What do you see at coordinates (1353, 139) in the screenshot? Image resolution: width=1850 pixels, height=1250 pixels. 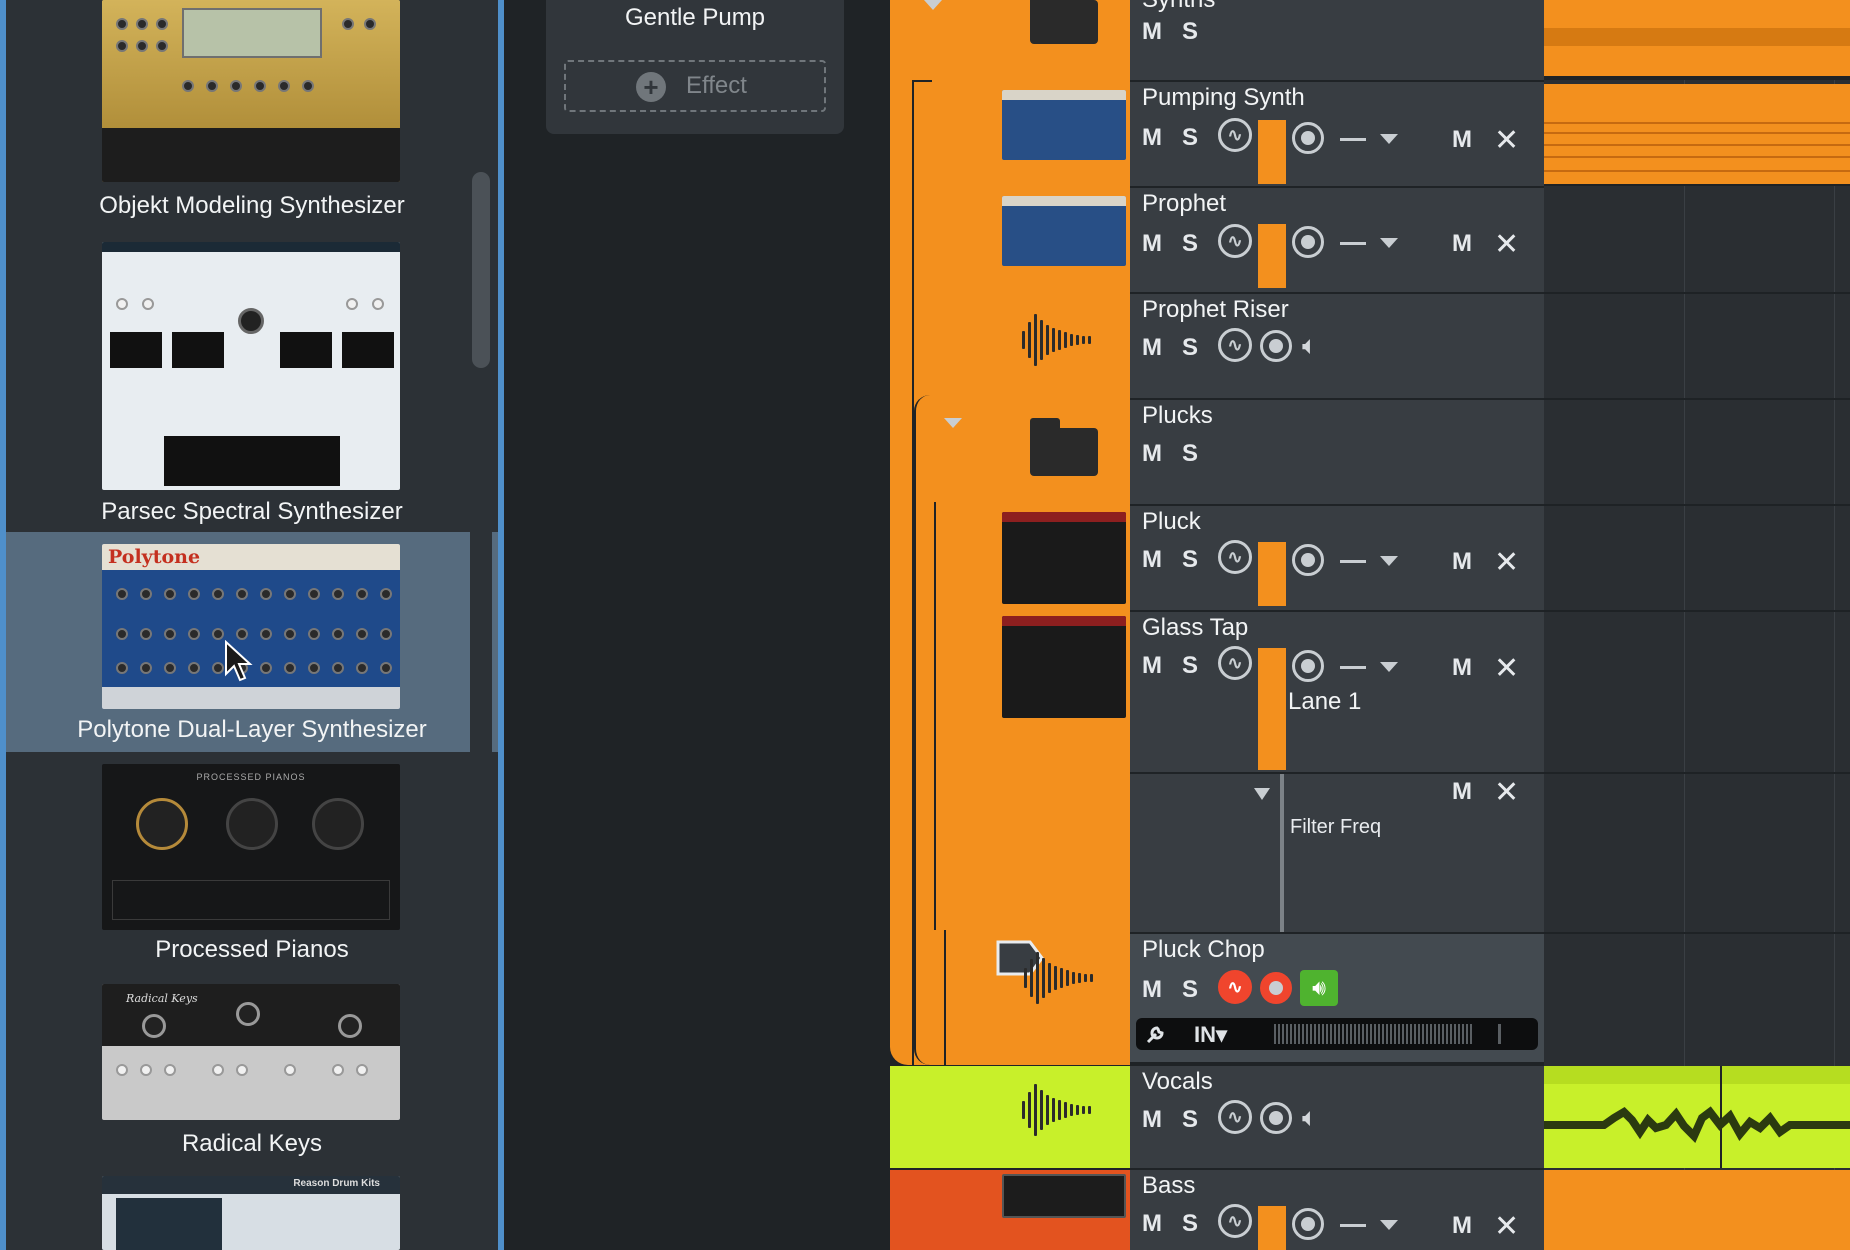 I see `dash-indicator` at bounding box center [1353, 139].